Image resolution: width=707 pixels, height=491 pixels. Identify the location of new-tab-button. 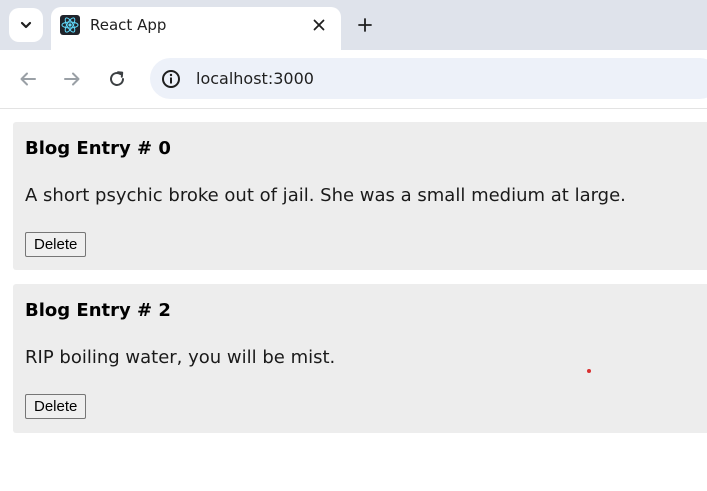
(365, 25).